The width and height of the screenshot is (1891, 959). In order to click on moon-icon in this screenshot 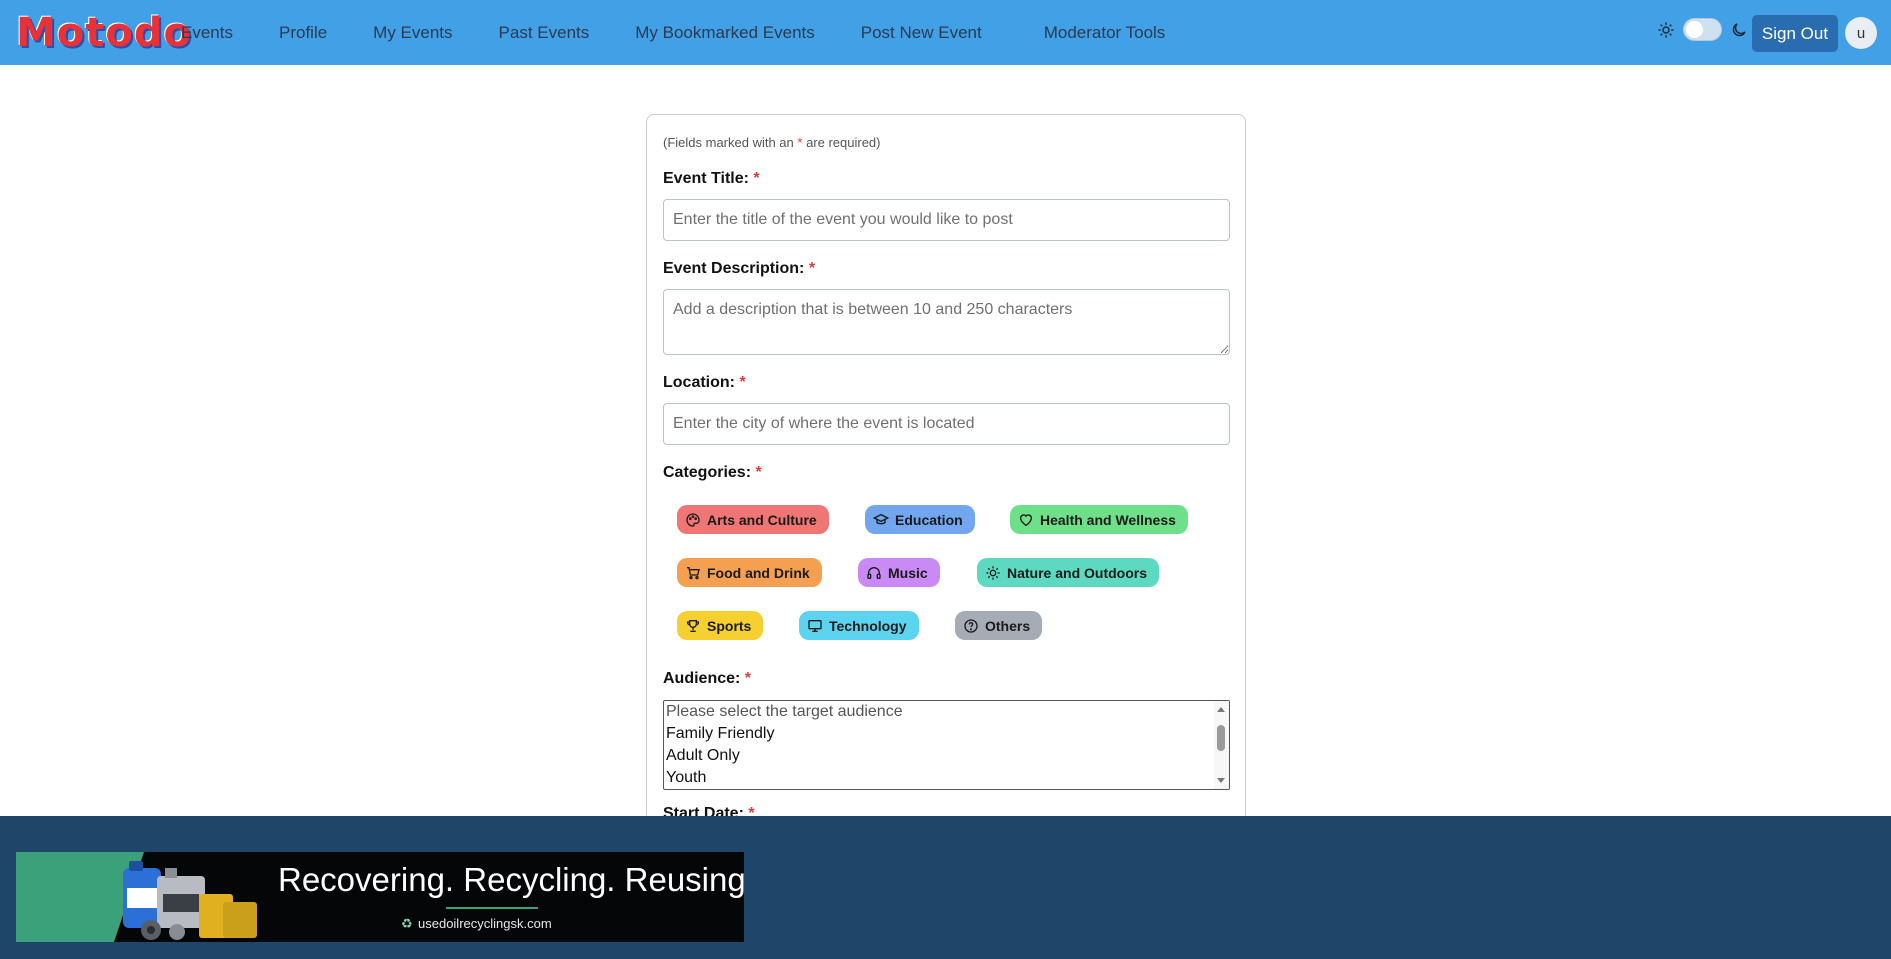, I will do `click(1739, 29)`.